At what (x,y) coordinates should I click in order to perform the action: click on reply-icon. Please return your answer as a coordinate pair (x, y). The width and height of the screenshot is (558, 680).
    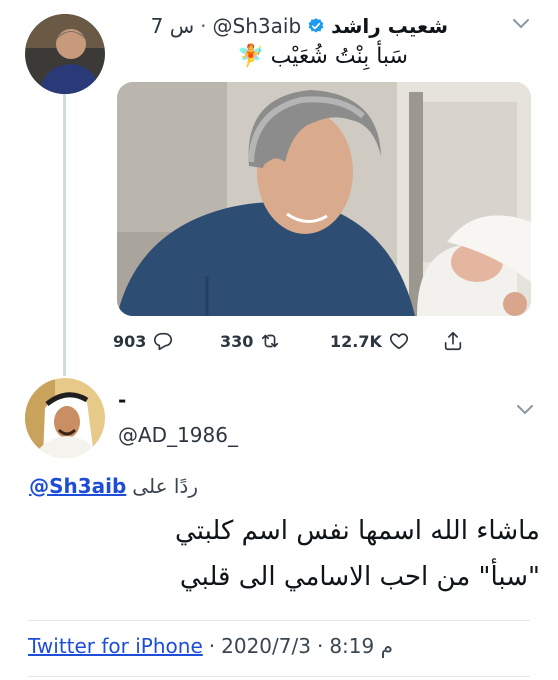
    Looking at the image, I should click on (163, 341).